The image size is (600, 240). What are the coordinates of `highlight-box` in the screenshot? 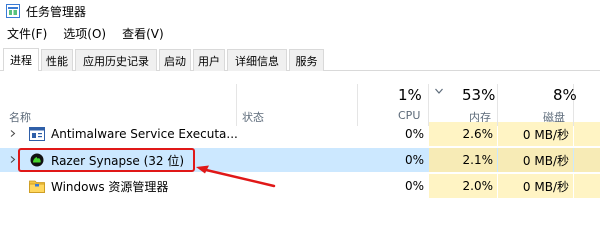 It's located at (106, 160).